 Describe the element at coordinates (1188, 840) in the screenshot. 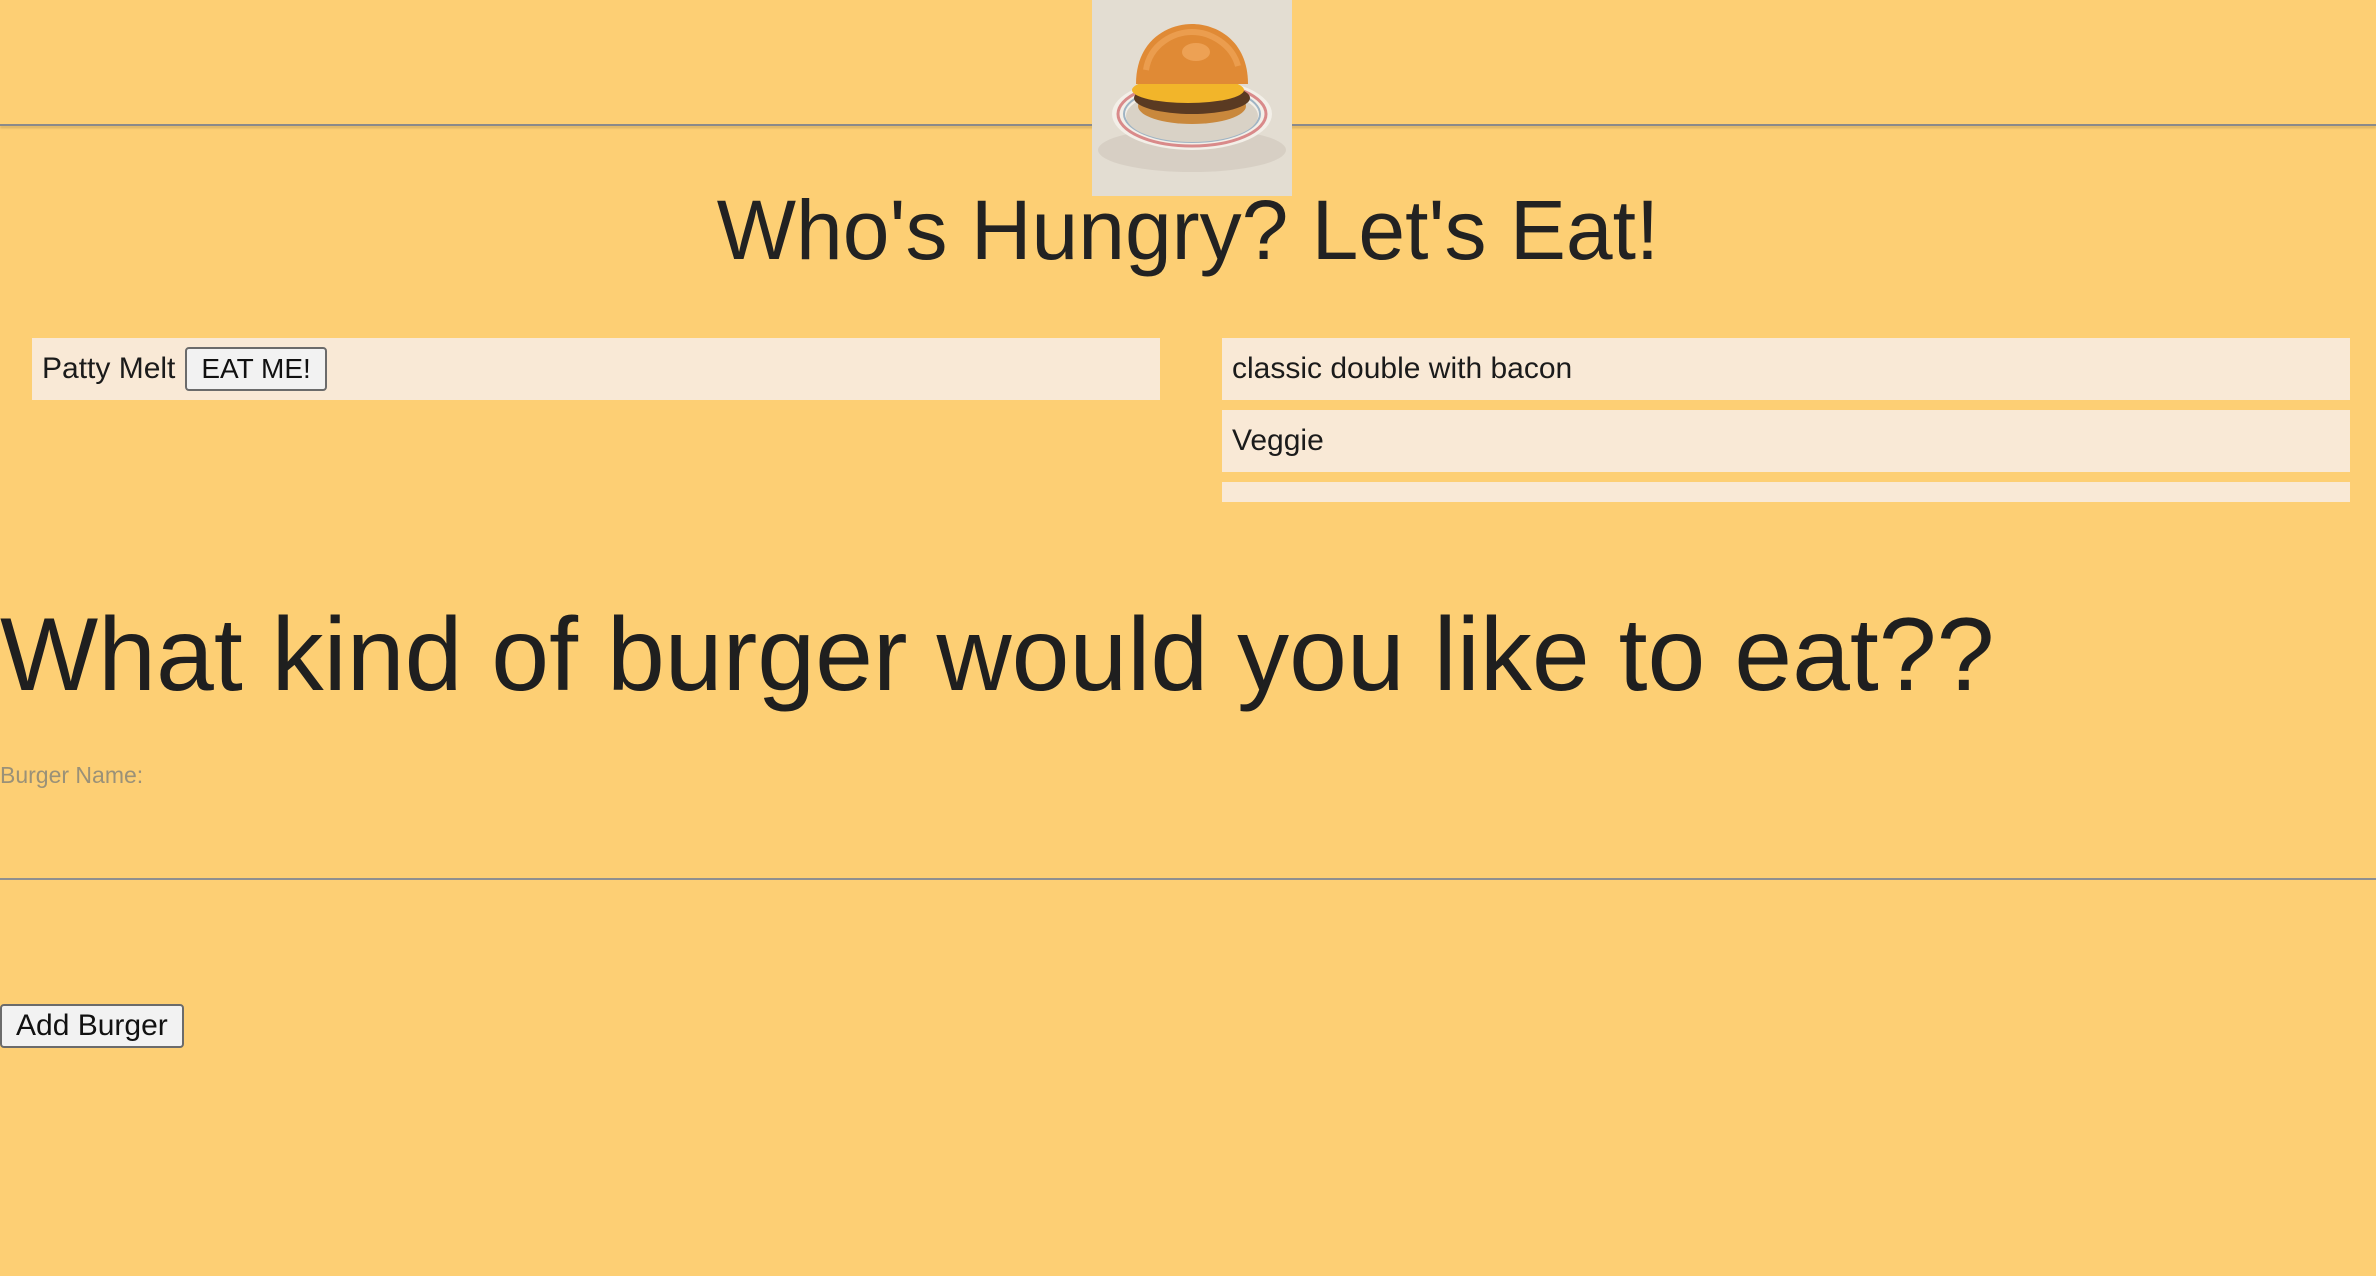

I see `burger-name-input` at that location.